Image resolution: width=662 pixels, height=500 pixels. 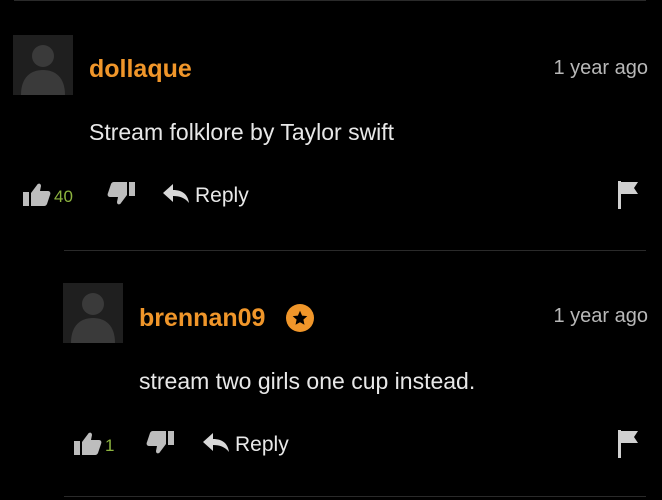 What do you see at coordinates (242, 132) in the screenshot?
I see `comment-text: Stream folklore by Taylor swift` at bounding box center [242, 132].